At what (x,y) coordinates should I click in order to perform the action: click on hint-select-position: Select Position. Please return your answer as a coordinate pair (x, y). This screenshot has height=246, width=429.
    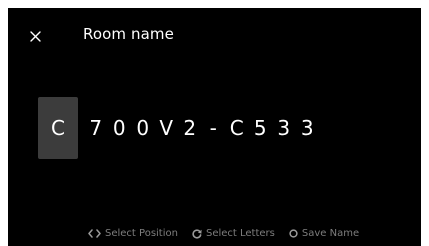
    Looking at the image, I should click on (133, 233).